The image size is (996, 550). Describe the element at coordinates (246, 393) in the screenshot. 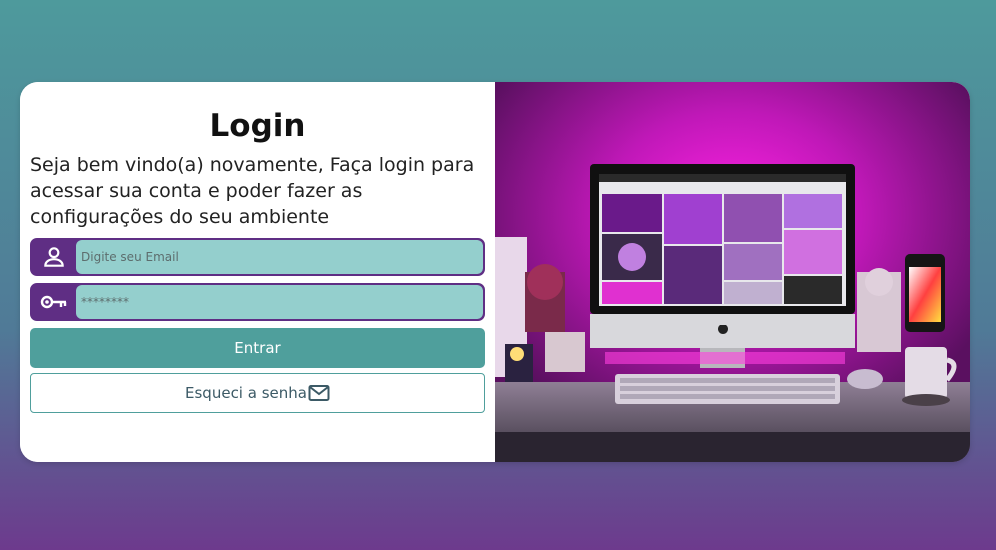

I see `forgot-password-label: Esqueci a senha` at that location.